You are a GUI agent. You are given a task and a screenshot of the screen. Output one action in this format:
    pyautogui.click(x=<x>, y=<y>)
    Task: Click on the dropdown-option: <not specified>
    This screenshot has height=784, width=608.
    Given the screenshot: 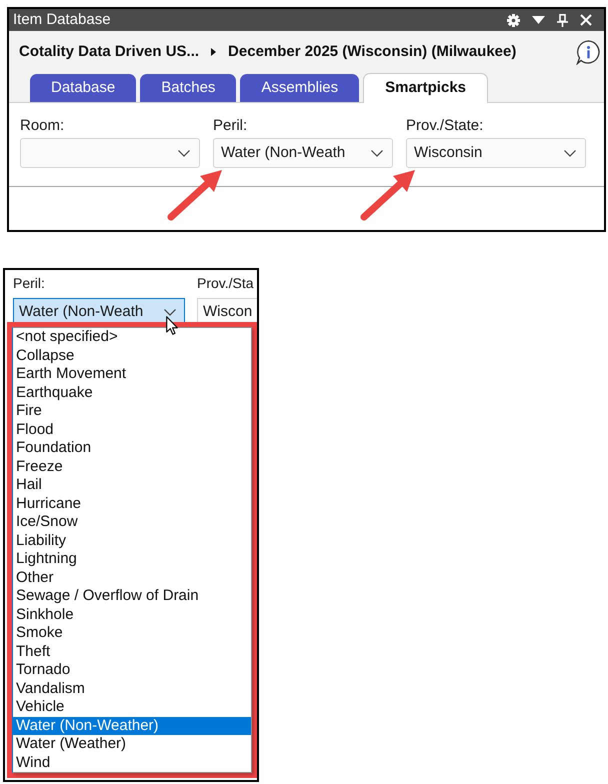 What is the action you would take?
    pyautogui.click(x=132, y=337)
    